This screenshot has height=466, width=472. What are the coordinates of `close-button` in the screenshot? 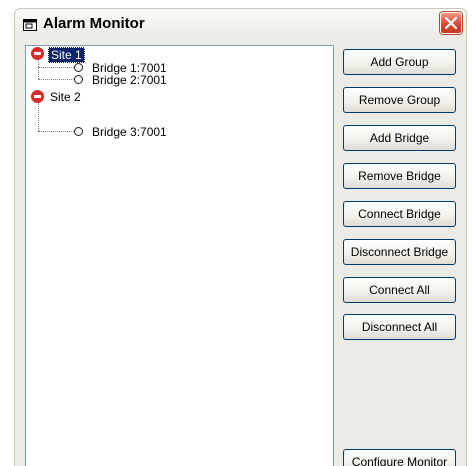 It's located at (451, 23).